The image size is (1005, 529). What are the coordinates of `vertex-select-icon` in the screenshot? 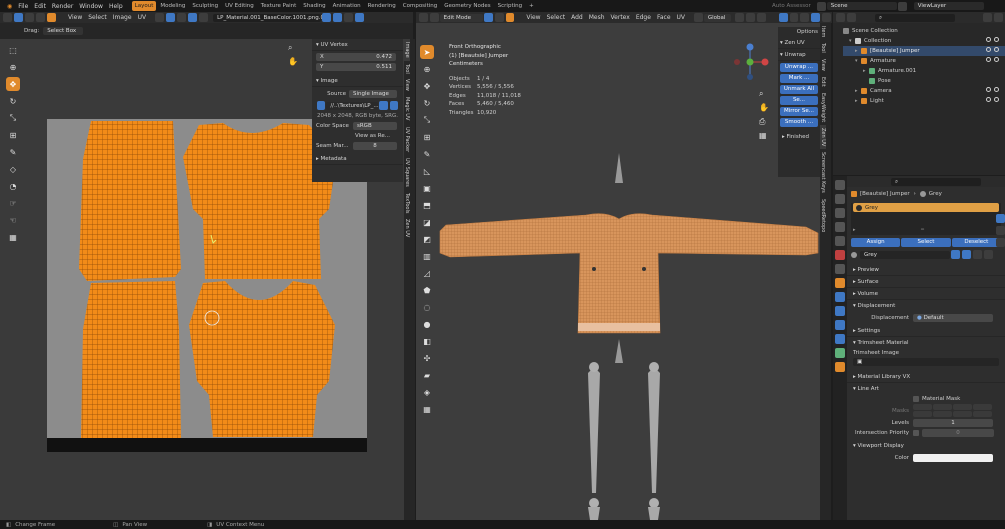 It's located at (29, 17).